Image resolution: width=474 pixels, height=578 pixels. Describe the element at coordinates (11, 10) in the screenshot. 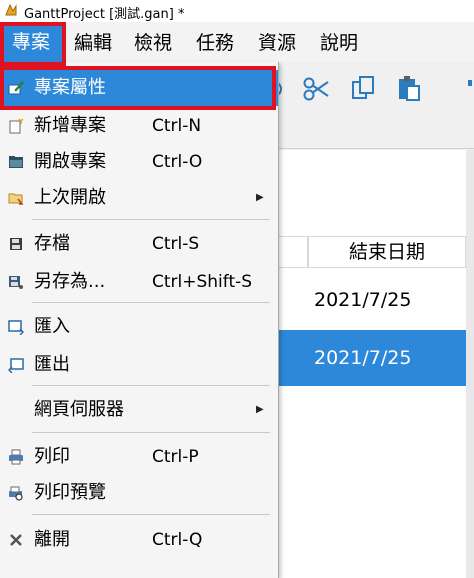

I see `ganttproject-logo-icon` at that location.